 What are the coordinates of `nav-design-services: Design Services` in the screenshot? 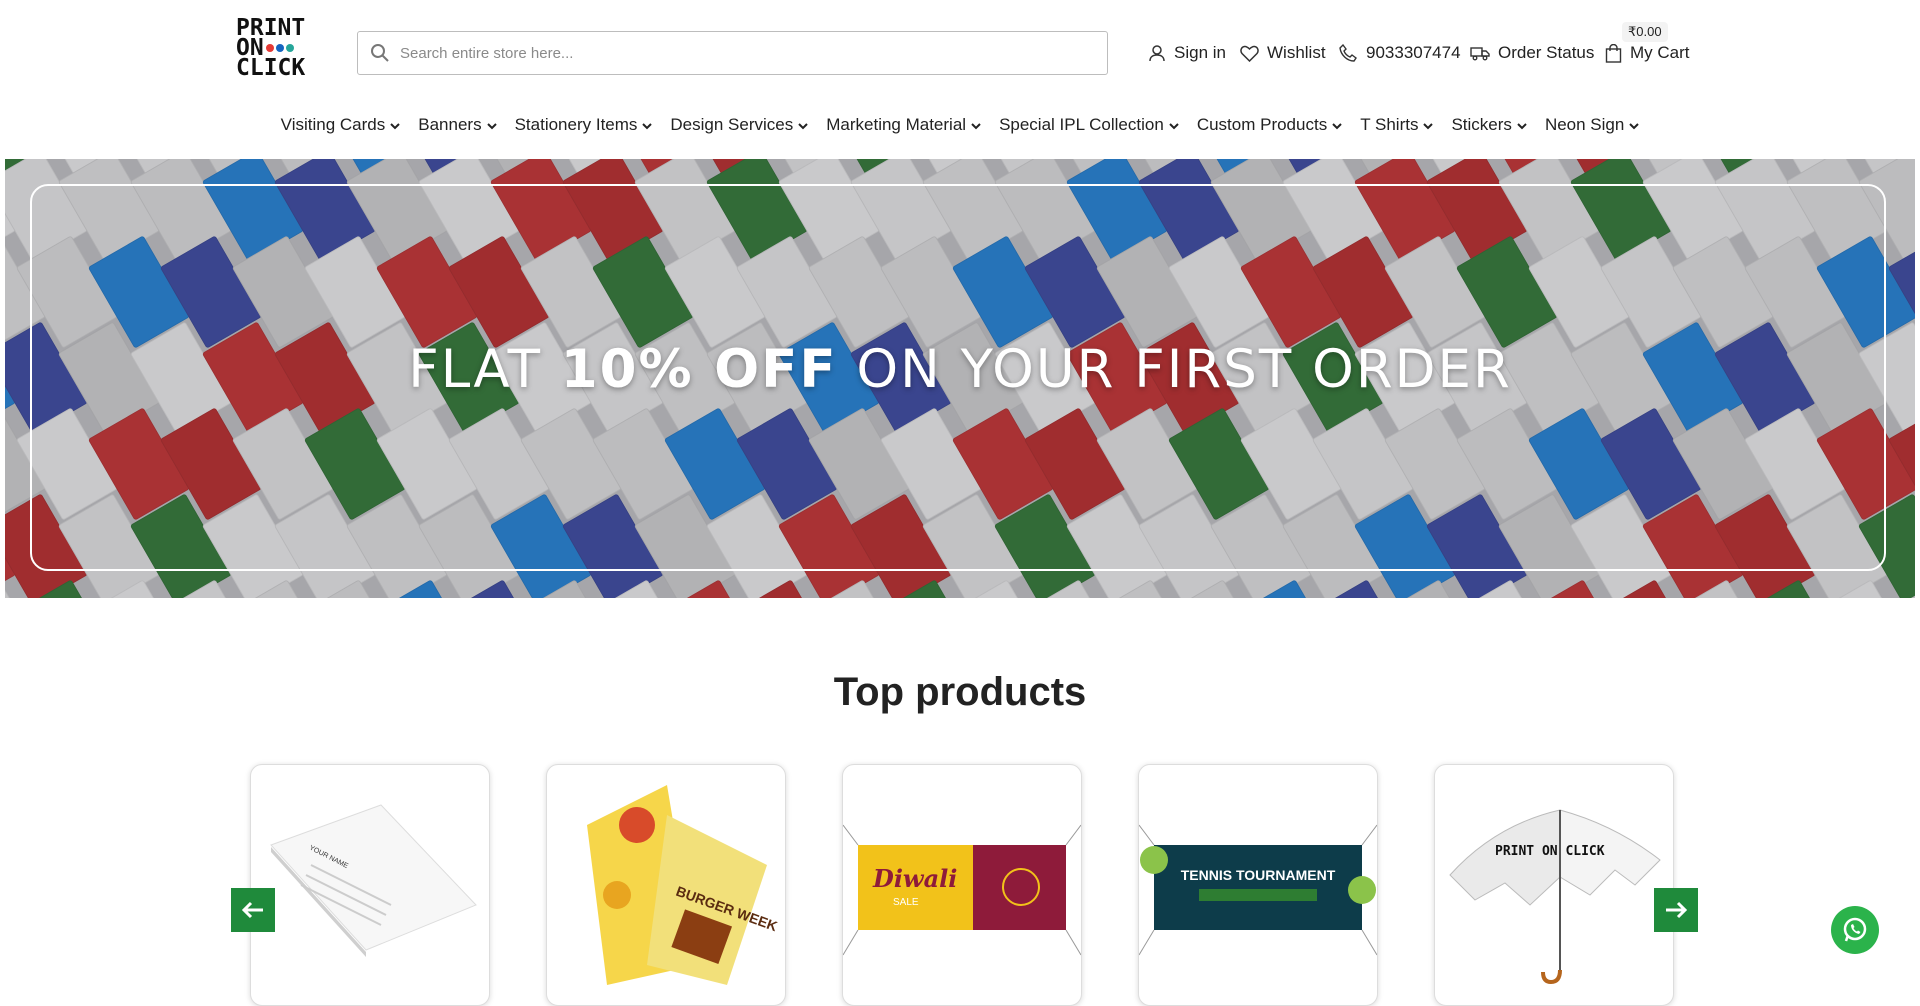 It's located at (739, 125).